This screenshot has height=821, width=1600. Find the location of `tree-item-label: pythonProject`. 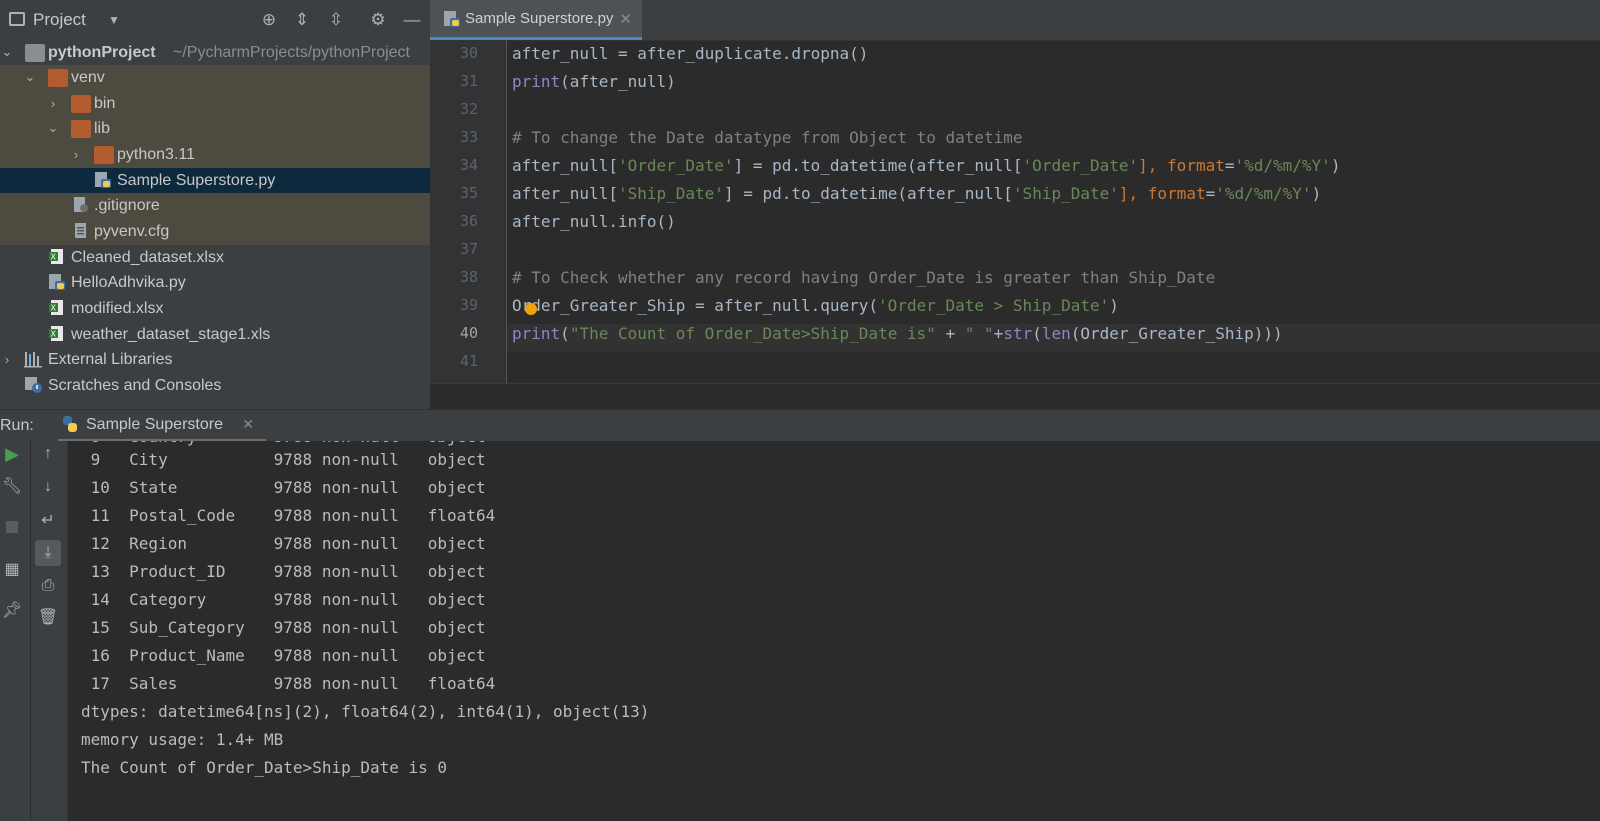

tree-item-label: pythonProject is located at coordinates (102, 52).